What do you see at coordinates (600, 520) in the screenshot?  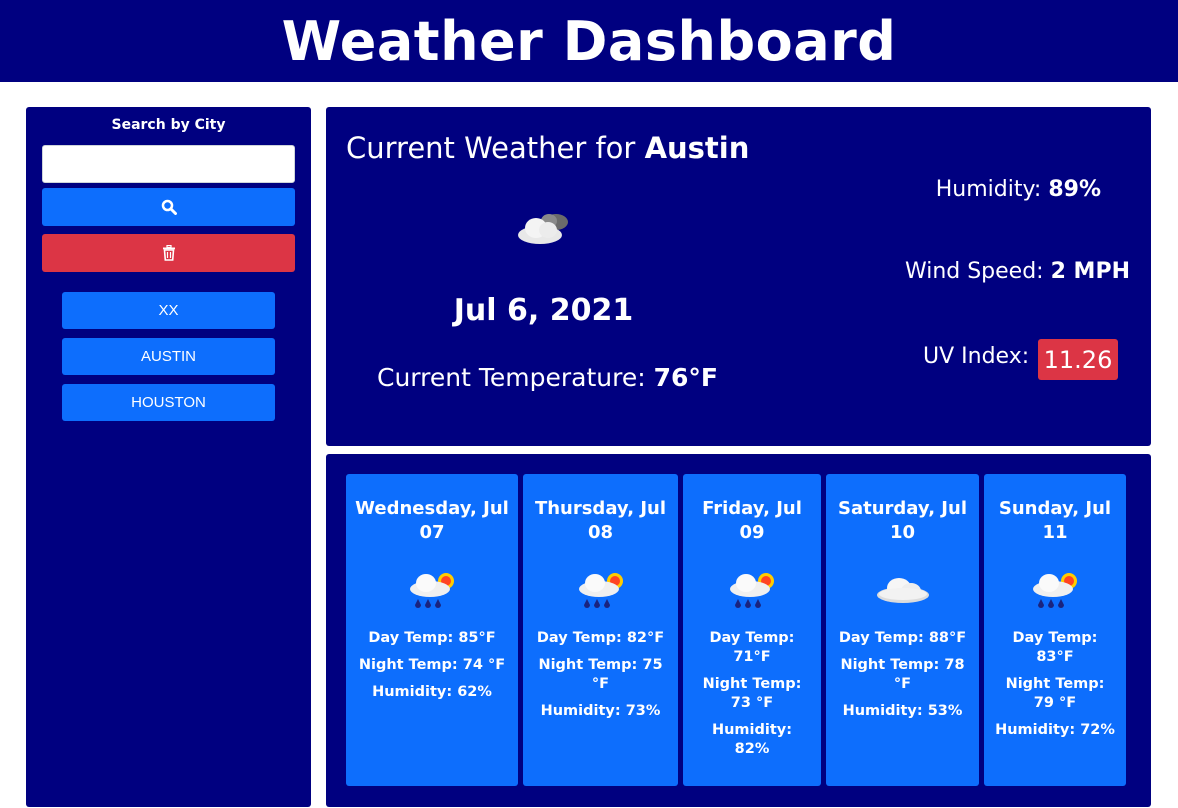 I see `forecast-date: Thursday, Jul 08` at bounding box center [600, 520].